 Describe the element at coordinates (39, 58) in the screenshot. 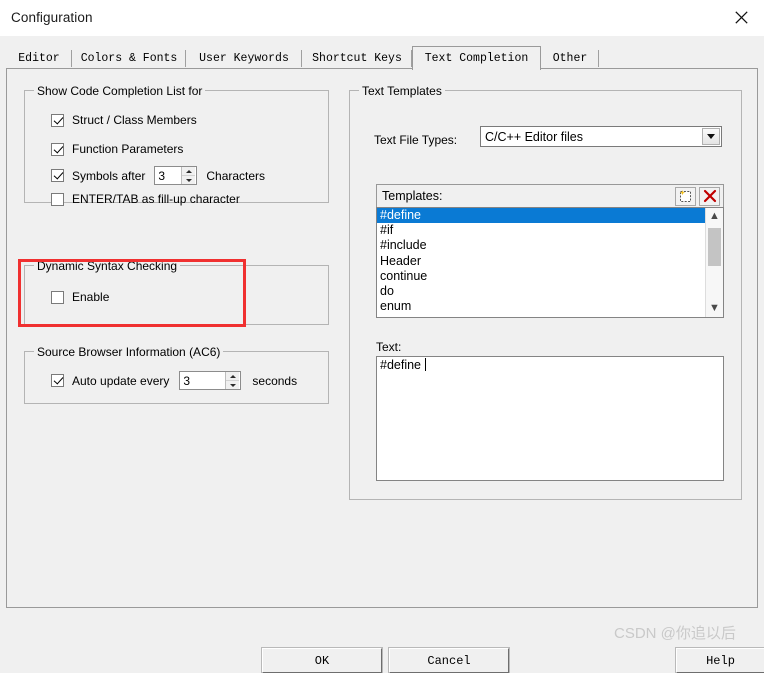

I see `tab-editor: Editor` at that location.